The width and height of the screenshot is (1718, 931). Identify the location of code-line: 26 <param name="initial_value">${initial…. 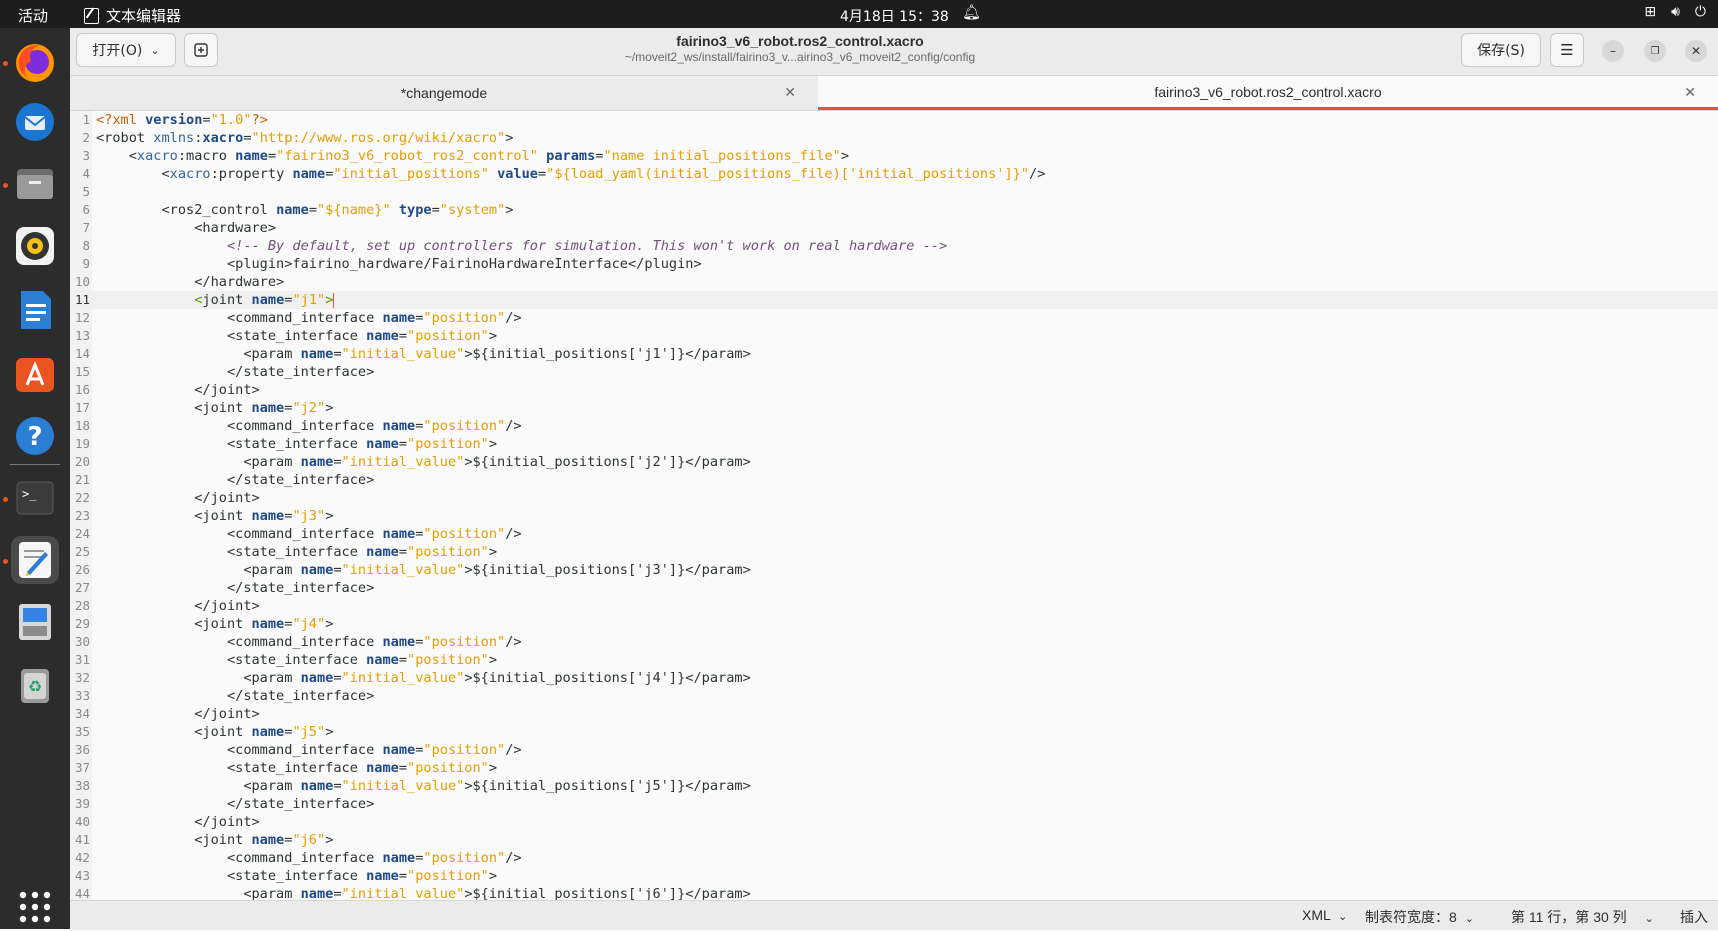
(894, 570).